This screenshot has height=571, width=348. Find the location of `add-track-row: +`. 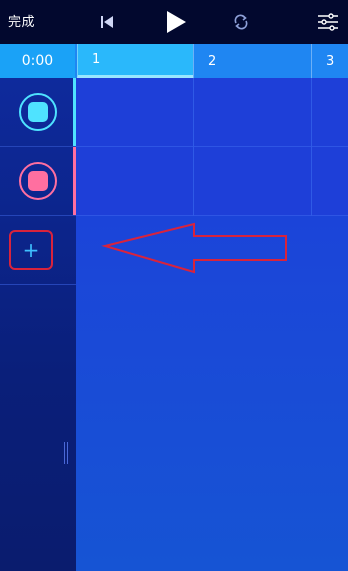

add-track-row: + is located at coordinates (38, 250).